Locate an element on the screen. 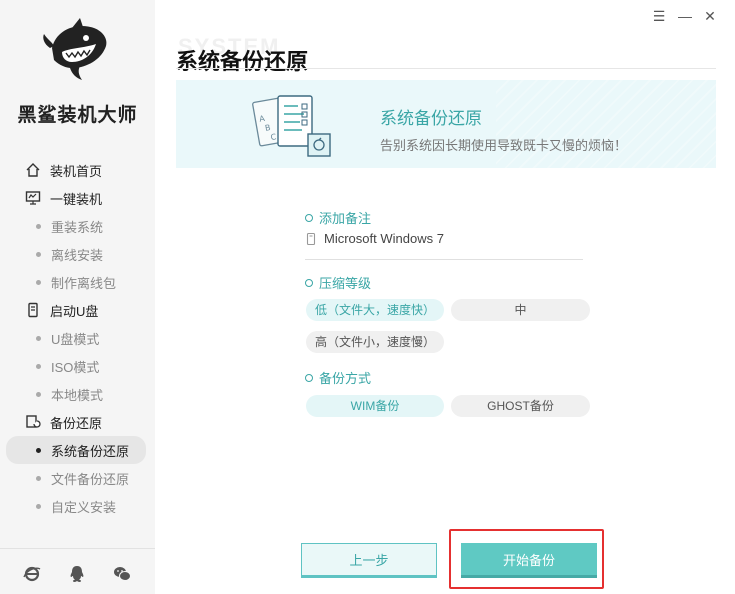 This screenshot has width=735, height=594. sidebar-item-label: ISO模式 is located at coordinates (75, 367).